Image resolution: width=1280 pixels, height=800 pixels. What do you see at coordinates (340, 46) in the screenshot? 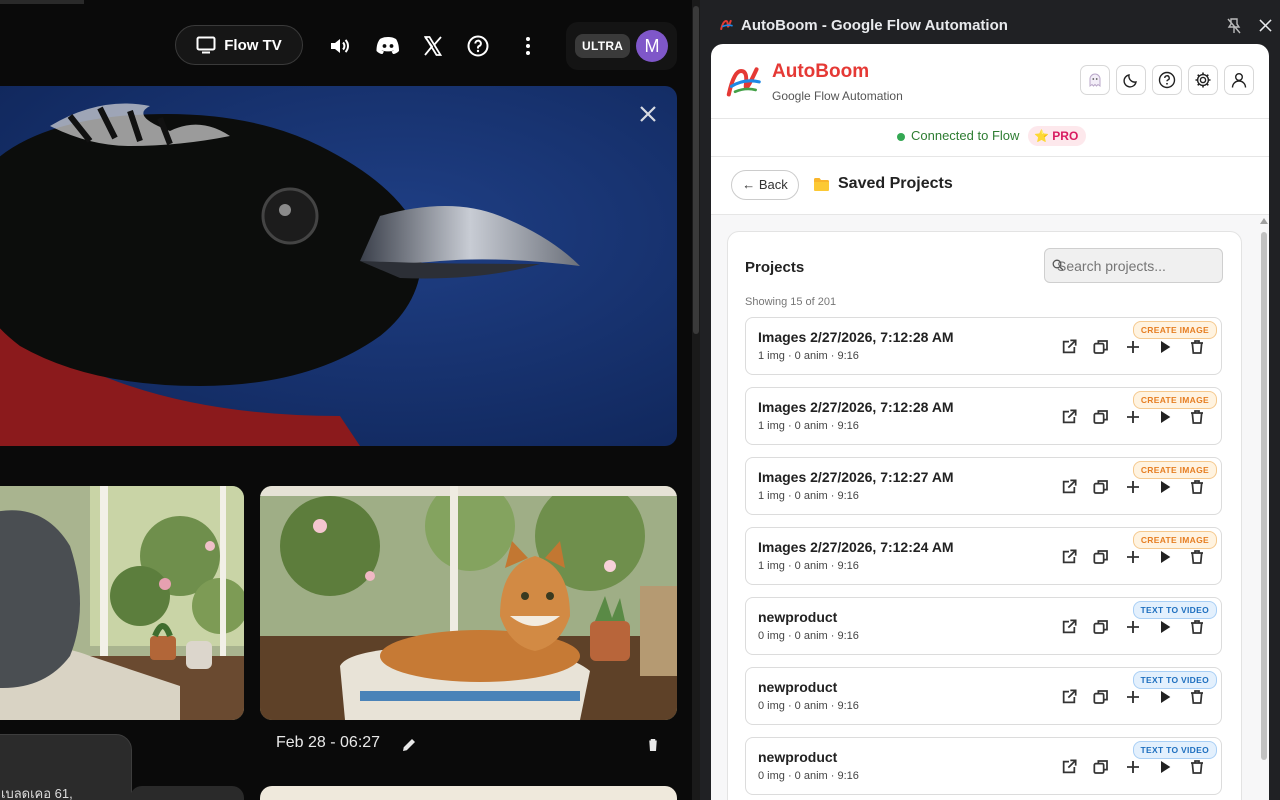
I see `volume-icon` at bounding box center [340, 46].